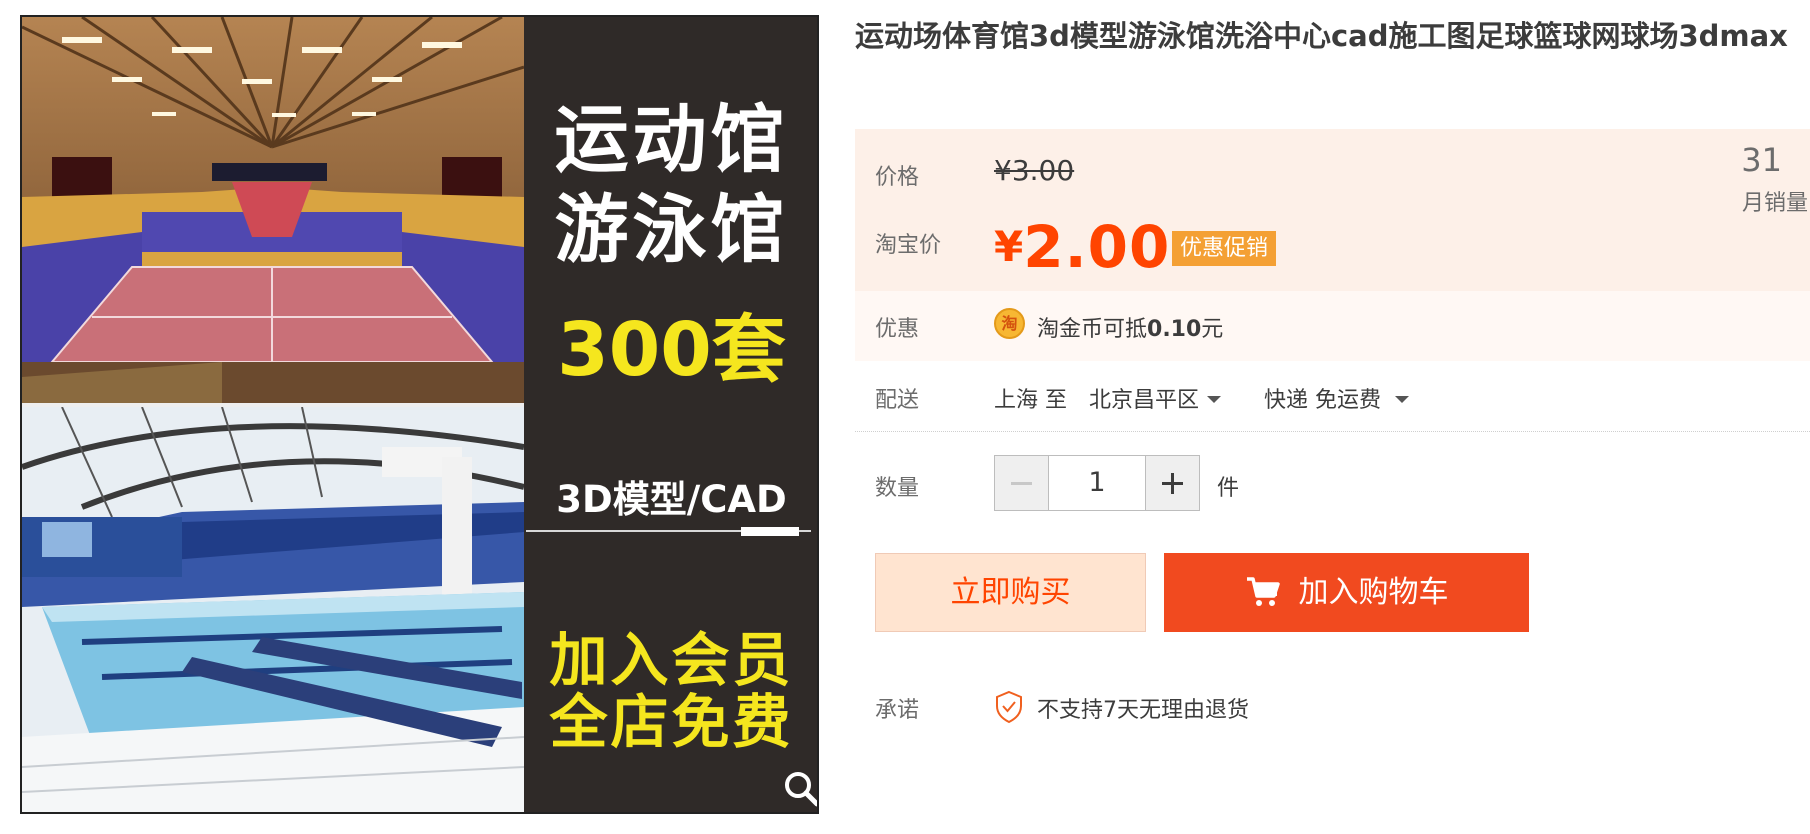 This screenshot has height=834, width=1810. Describe the element at coordinates (1143, 710) in the screenshot. I see `promise-text: 不支持7天无理由退货` at that location.